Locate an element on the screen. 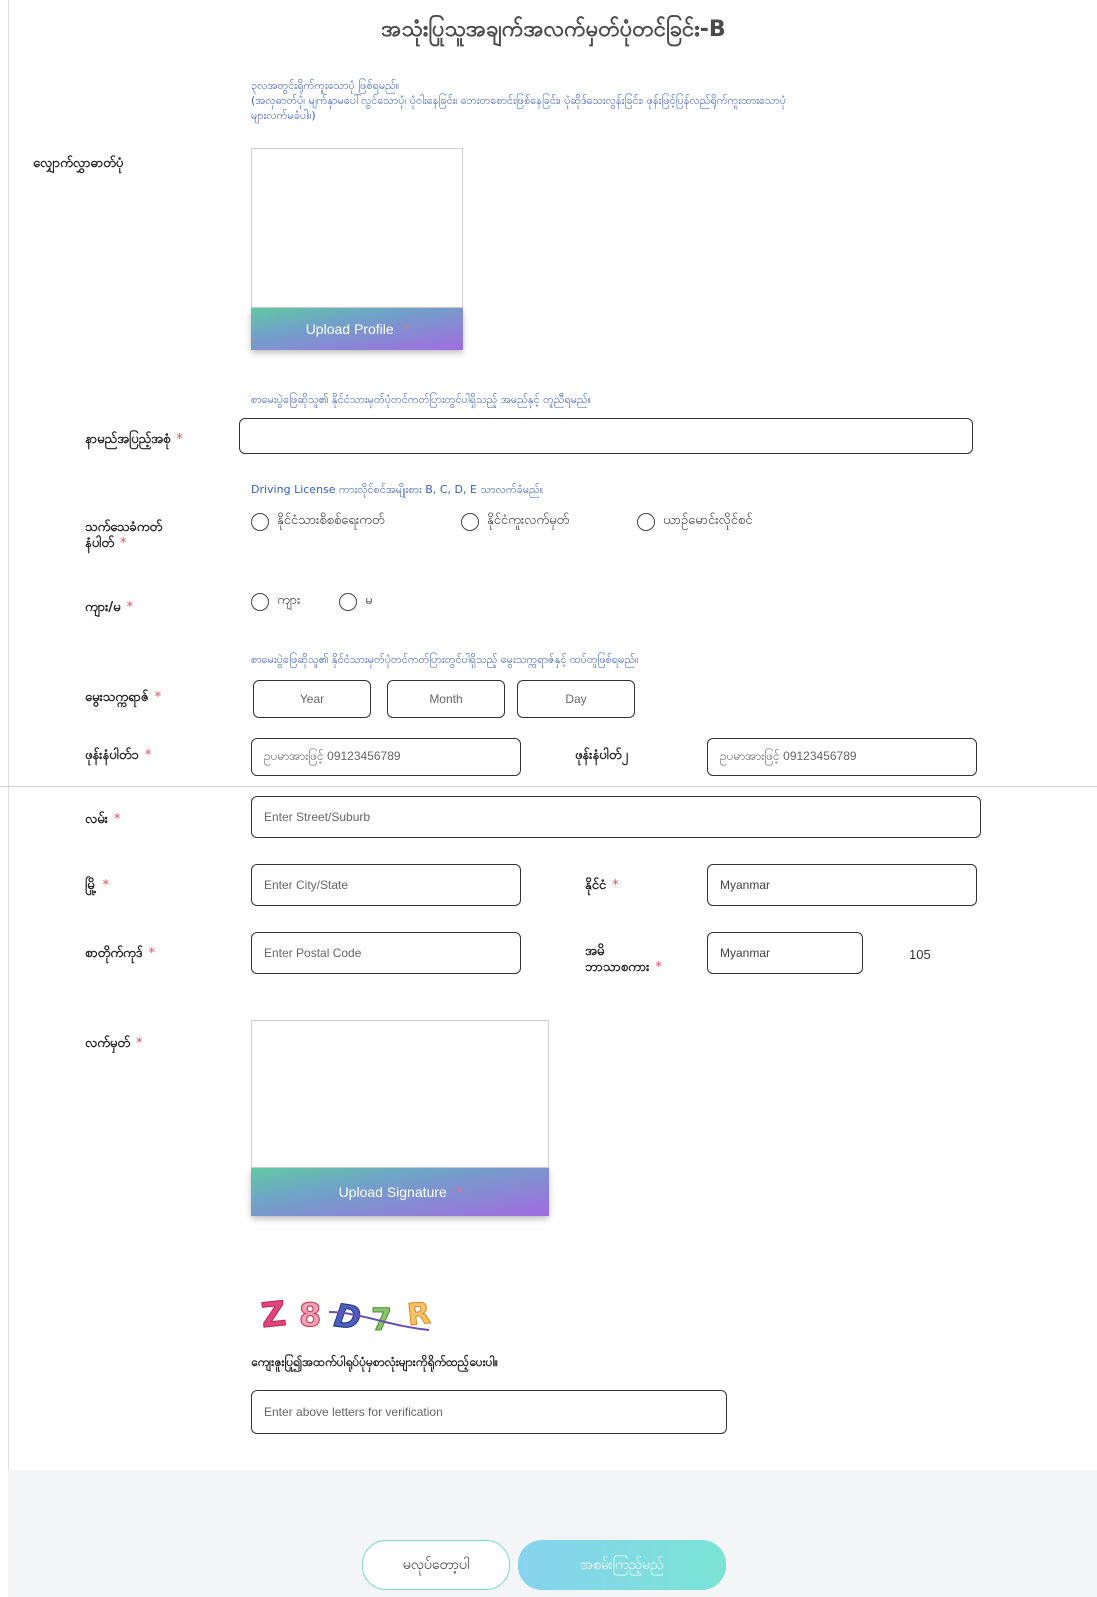 The height and width of the screenshot is (1597, 1097). language-label: အမိ ဘာသာစကား * is located at coordinates (623, 960).